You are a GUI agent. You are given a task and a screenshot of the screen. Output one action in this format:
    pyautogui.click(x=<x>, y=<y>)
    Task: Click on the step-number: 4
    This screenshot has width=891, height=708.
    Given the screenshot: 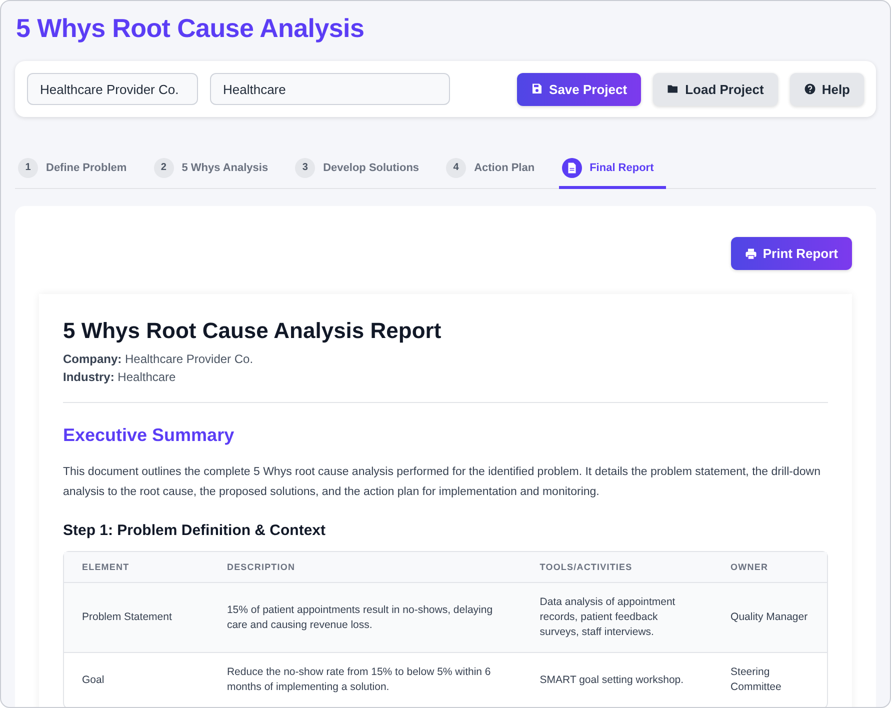 What is the action you would take?
    pyautogui.click(x=456, y=168)
    